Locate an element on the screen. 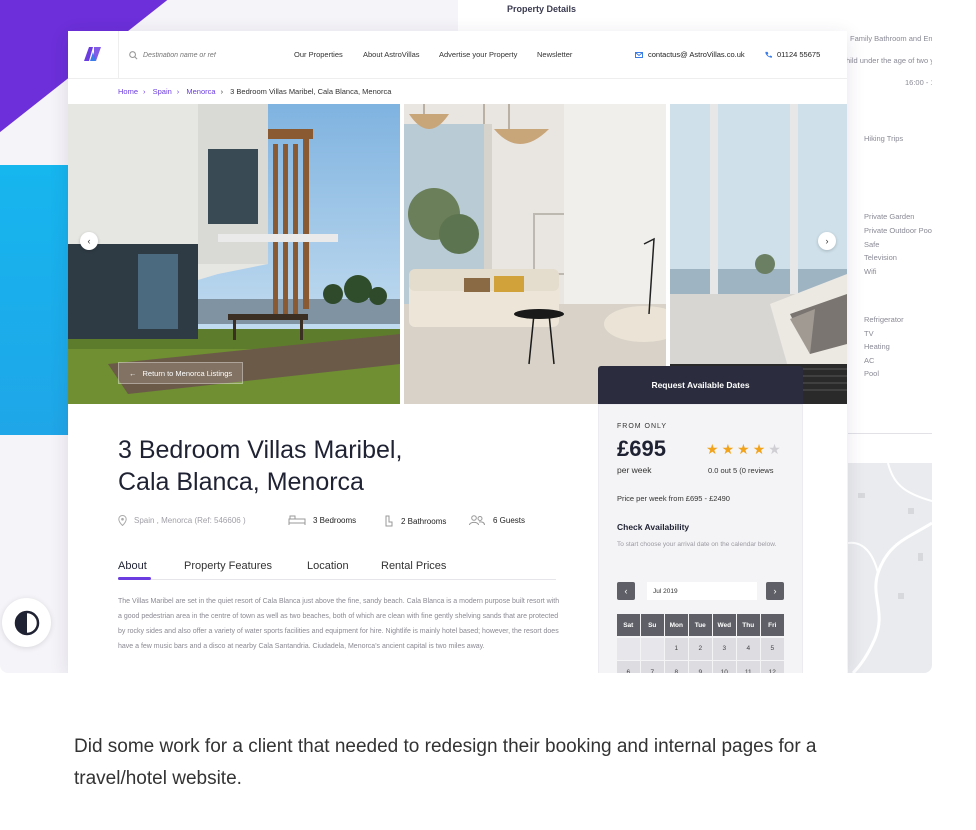 Image resolution: width=976 pixels, height=830 pixels. property-guests: 6 Guests is located at coordinates (496, 520).